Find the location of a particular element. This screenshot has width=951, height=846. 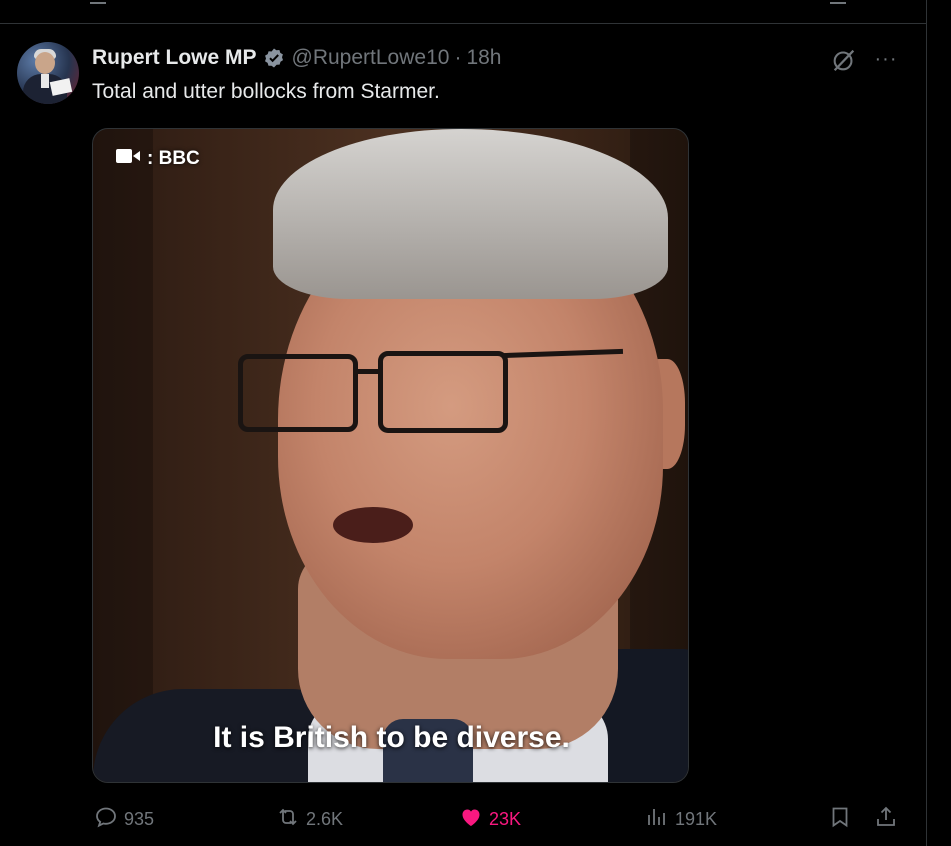

tweet-actions: 935 2.6K 23K 191K is located at coordinates (463, 819).